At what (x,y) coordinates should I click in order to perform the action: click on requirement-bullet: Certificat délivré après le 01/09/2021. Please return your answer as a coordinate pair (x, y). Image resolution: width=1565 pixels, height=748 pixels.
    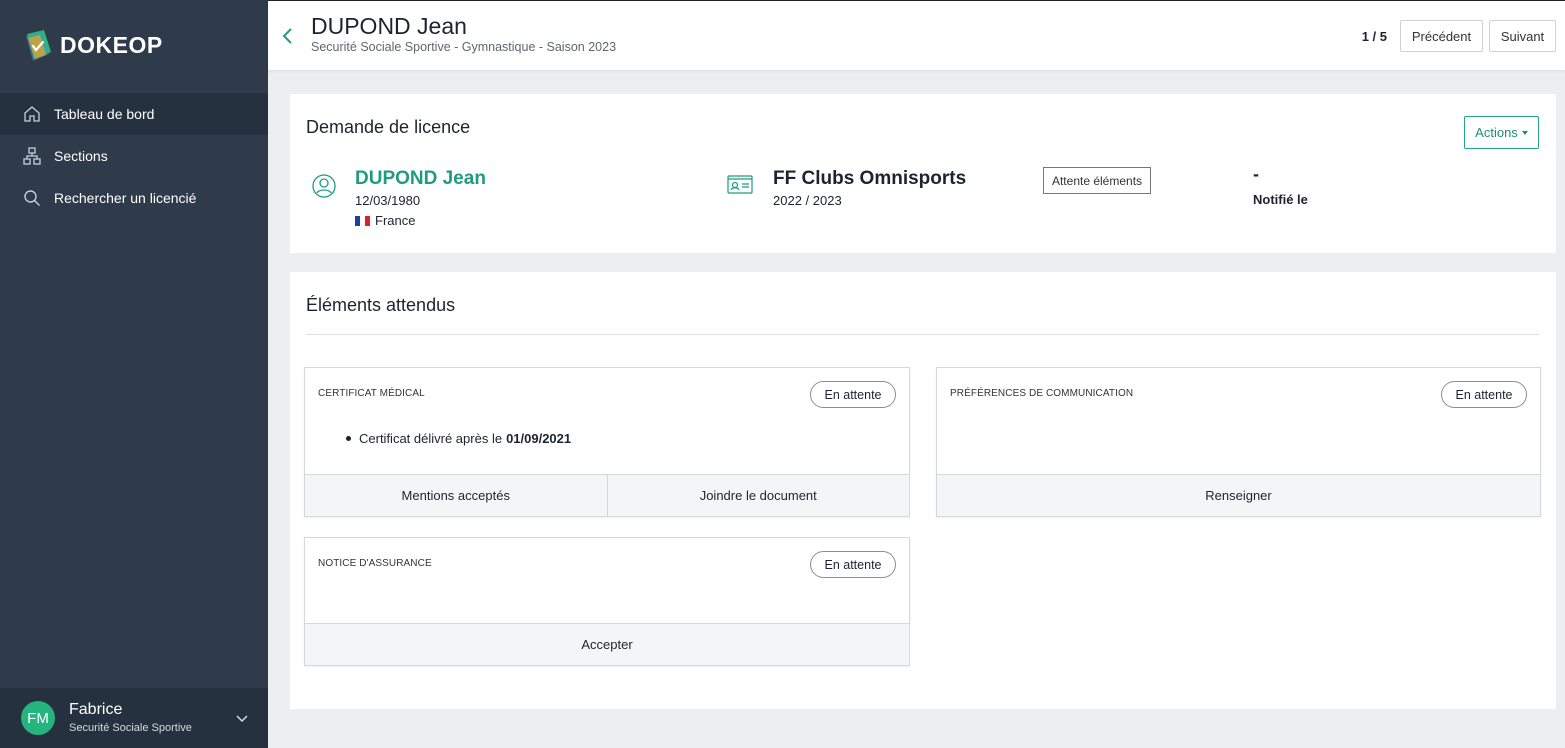
    Looking at the image, I should click on (458, 438).